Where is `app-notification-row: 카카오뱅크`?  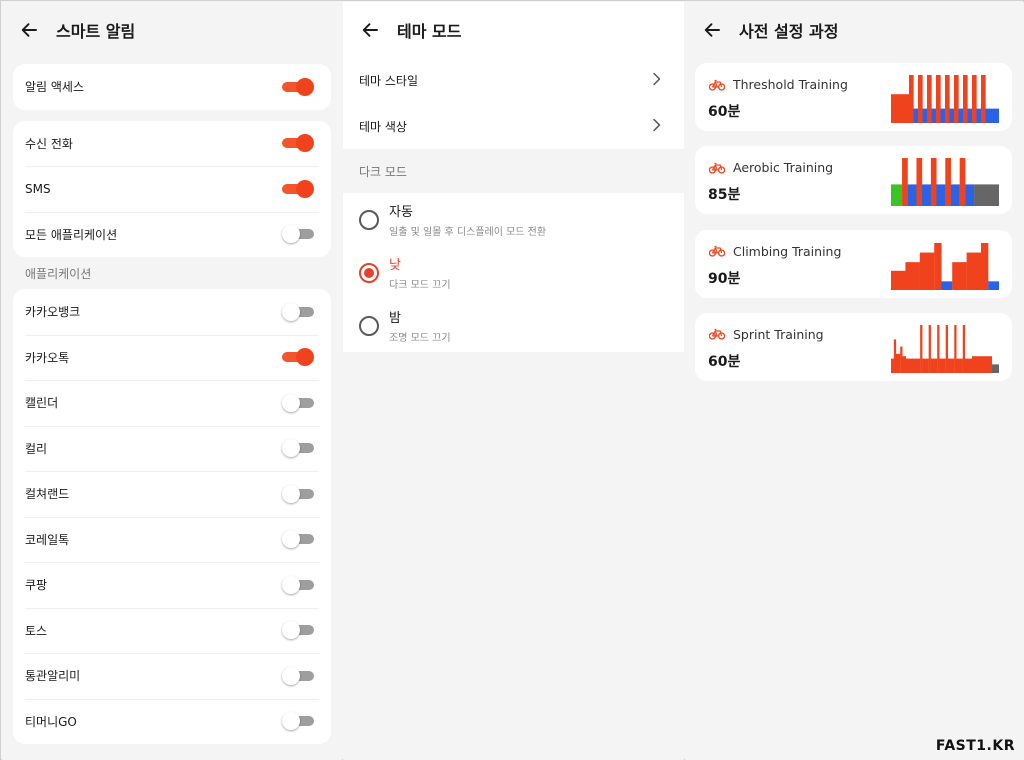 app-notification-row: 카카오뱅크 is located at coordinates (172, 312).